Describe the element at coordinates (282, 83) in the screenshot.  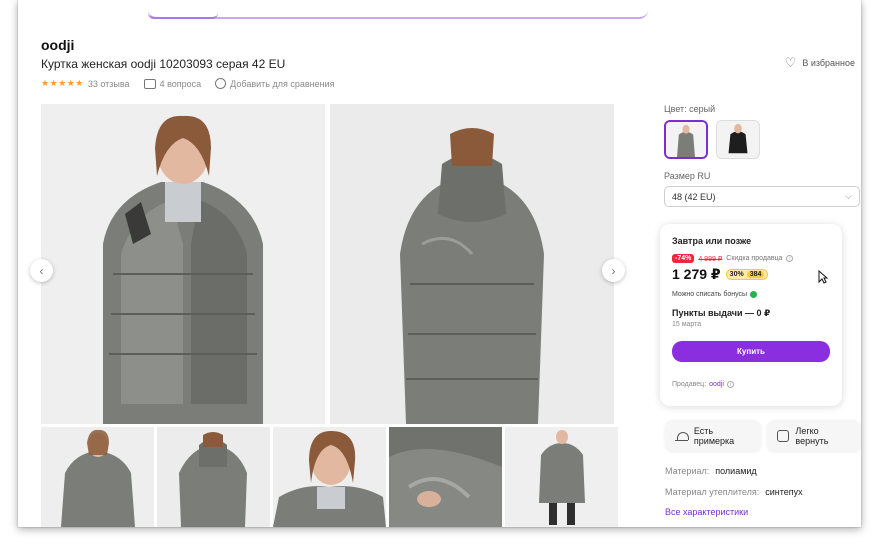
I see `compare-label: Добавить для сравнения` at that location.